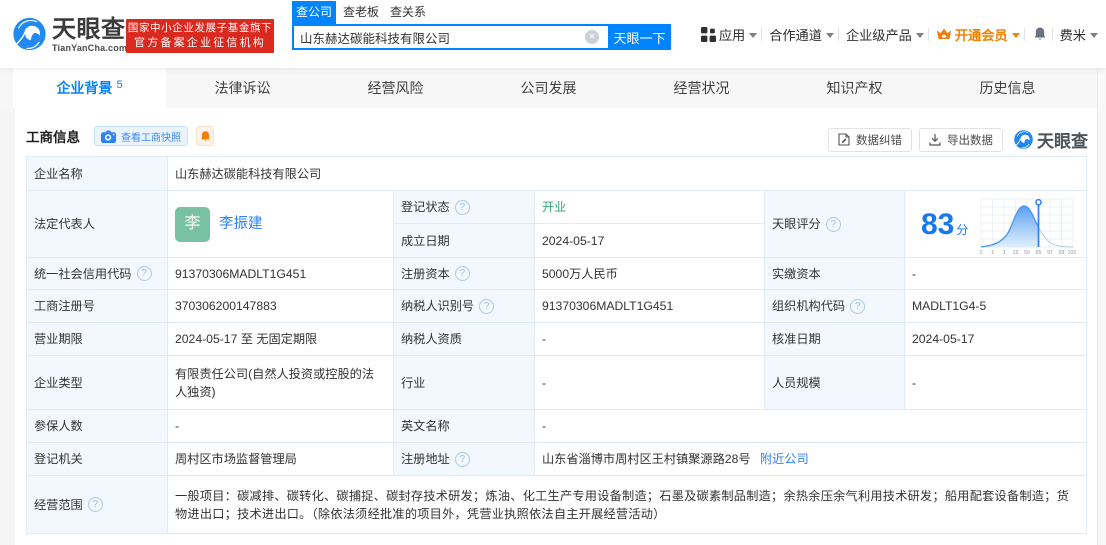 Image resolution: width=1106 pixels, height=545 pixels. Describe the element at coordinates (870, 139) in the screenshot. I see `data-correction-button: 数据纠错` at that location.